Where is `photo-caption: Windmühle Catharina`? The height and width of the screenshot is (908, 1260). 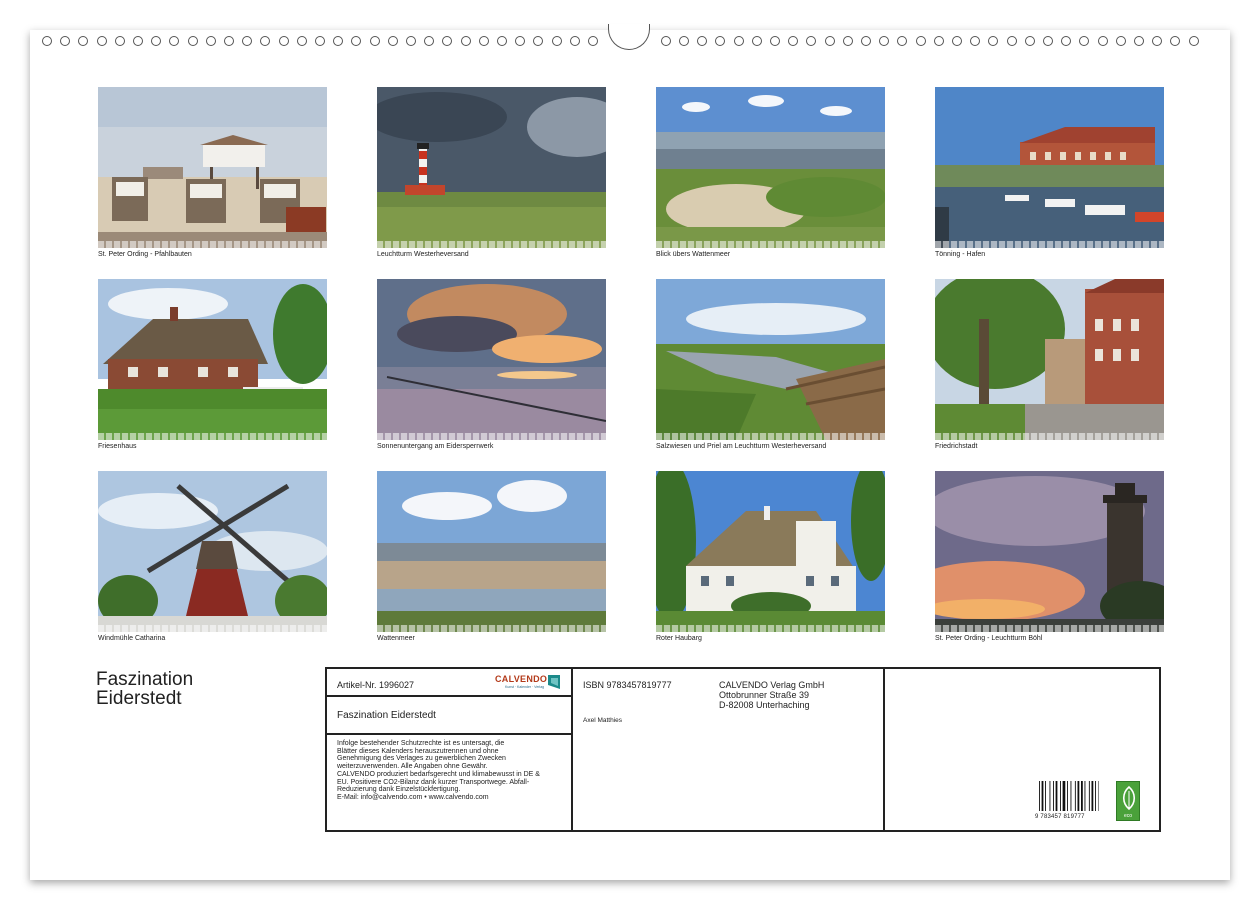
photo-caption: Windmühle Catharina is located at coordinates (212, 638).